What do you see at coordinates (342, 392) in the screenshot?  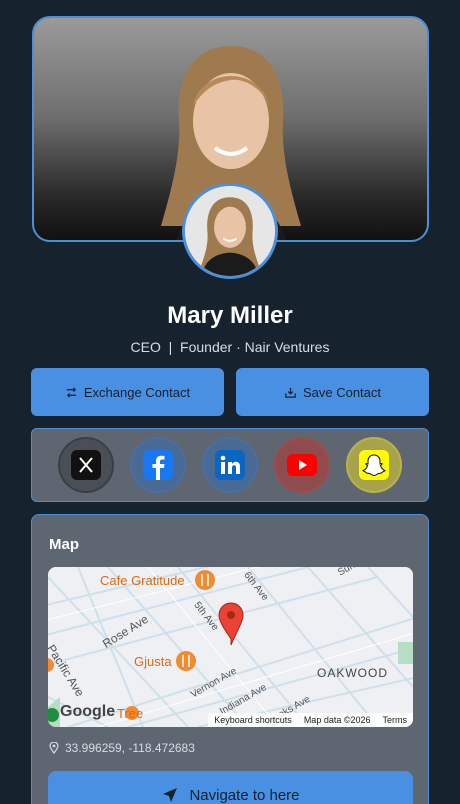 I see `save-contact-label: Save Contact` at bounding box center [342, 392].